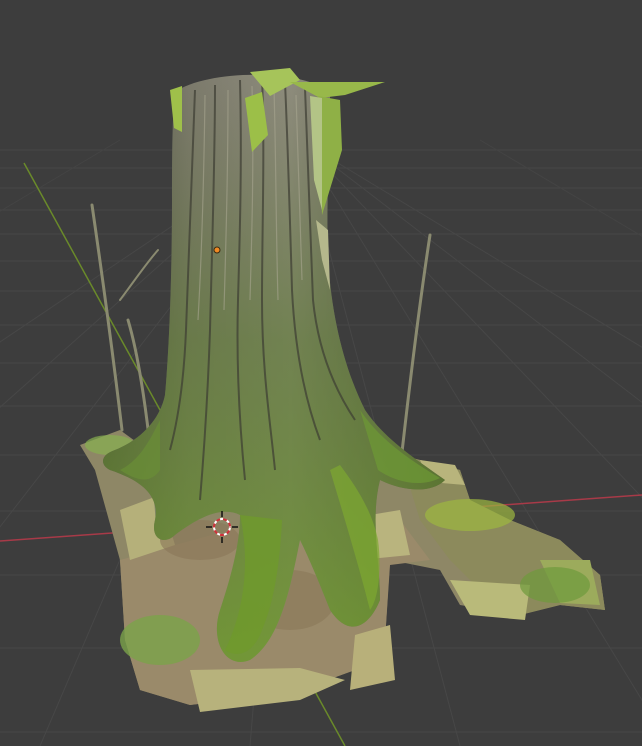 The width and height of the screenshot is (642, 746). What do you see at coordinates (217, 250) in the screenshot?
I see `object-origin-point` at bounding box center [217, 250].